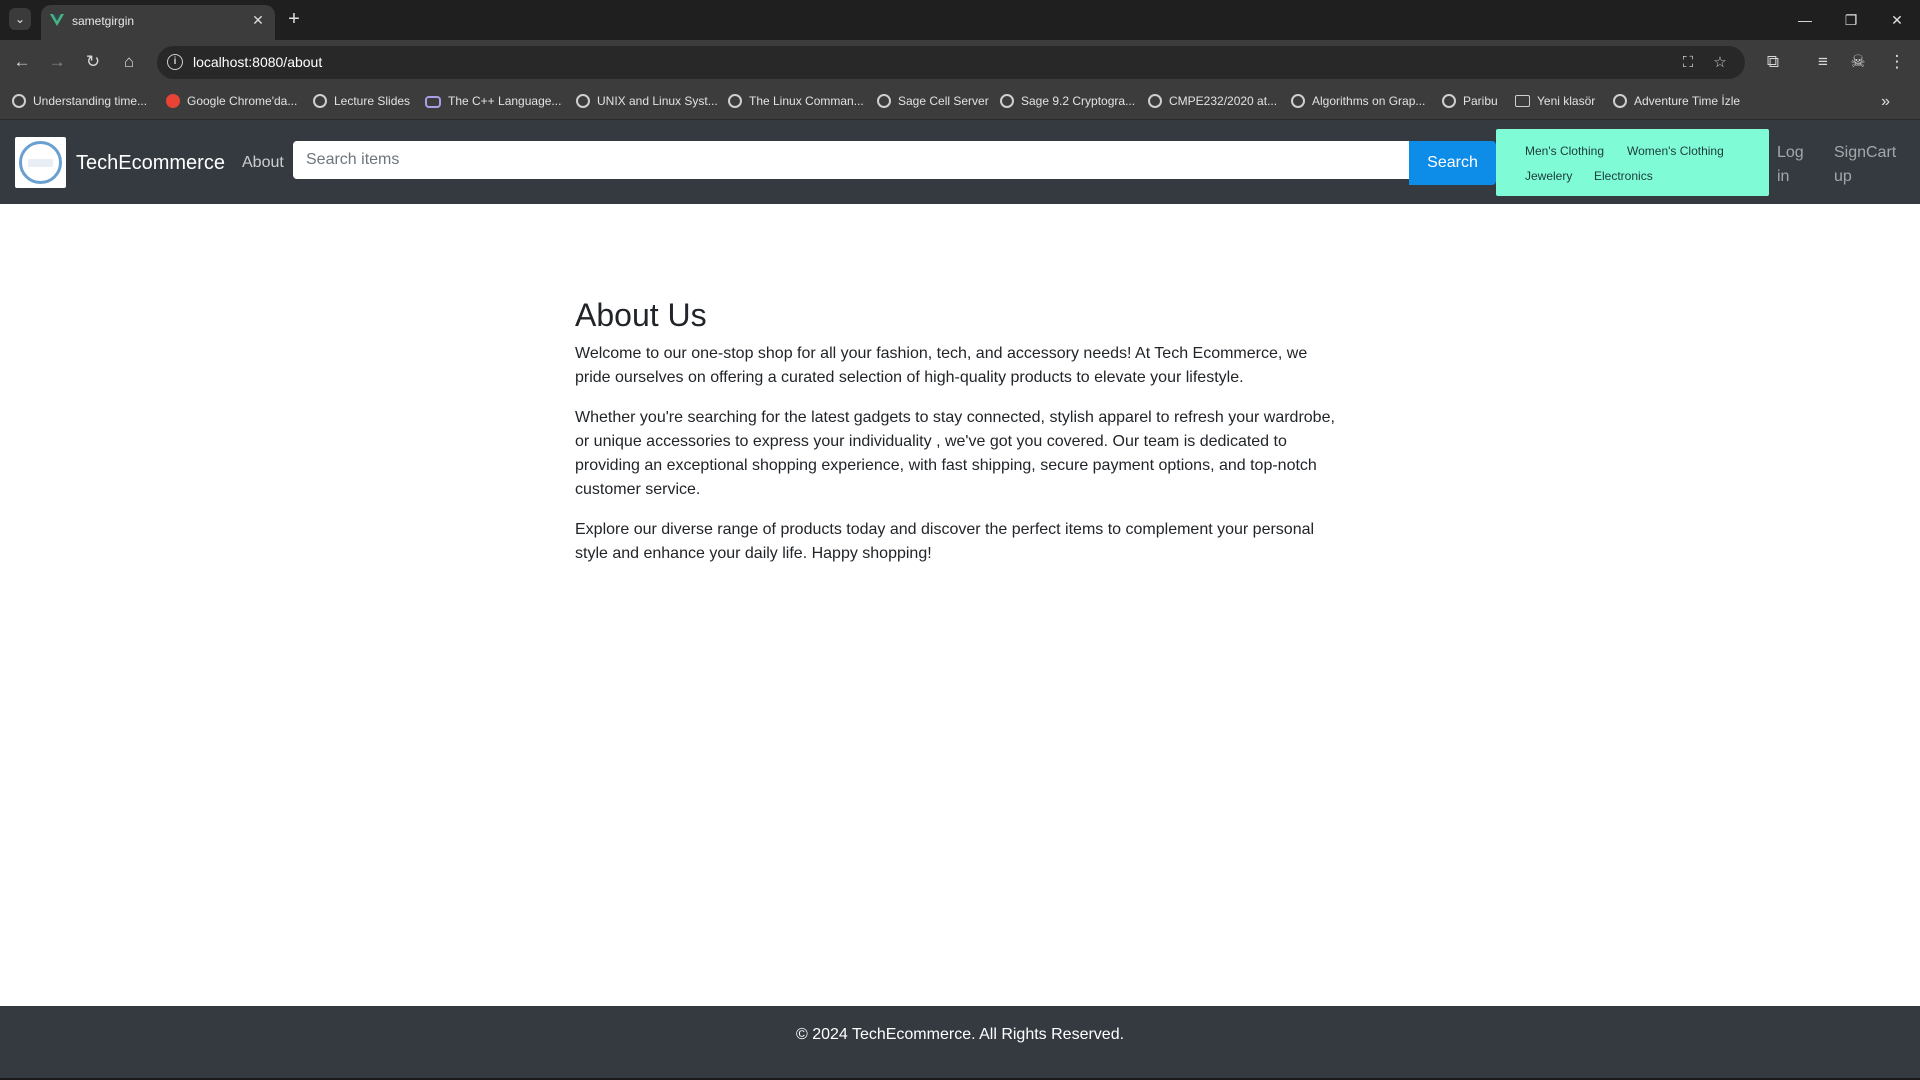 Image resolution: width=1920 pixels, height=1080 pixels. I want to click on bookmark-label: Lecture Slides, so click(372, 101).